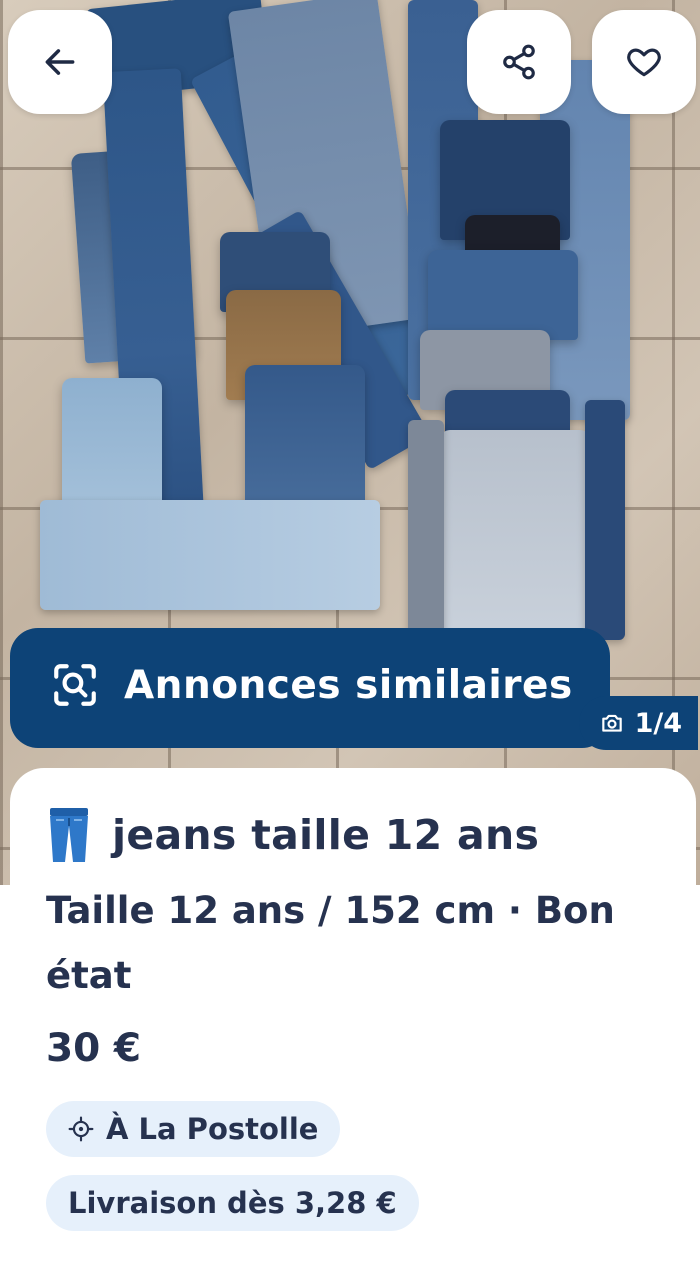  I want to click on share-button, so click(519, 62).